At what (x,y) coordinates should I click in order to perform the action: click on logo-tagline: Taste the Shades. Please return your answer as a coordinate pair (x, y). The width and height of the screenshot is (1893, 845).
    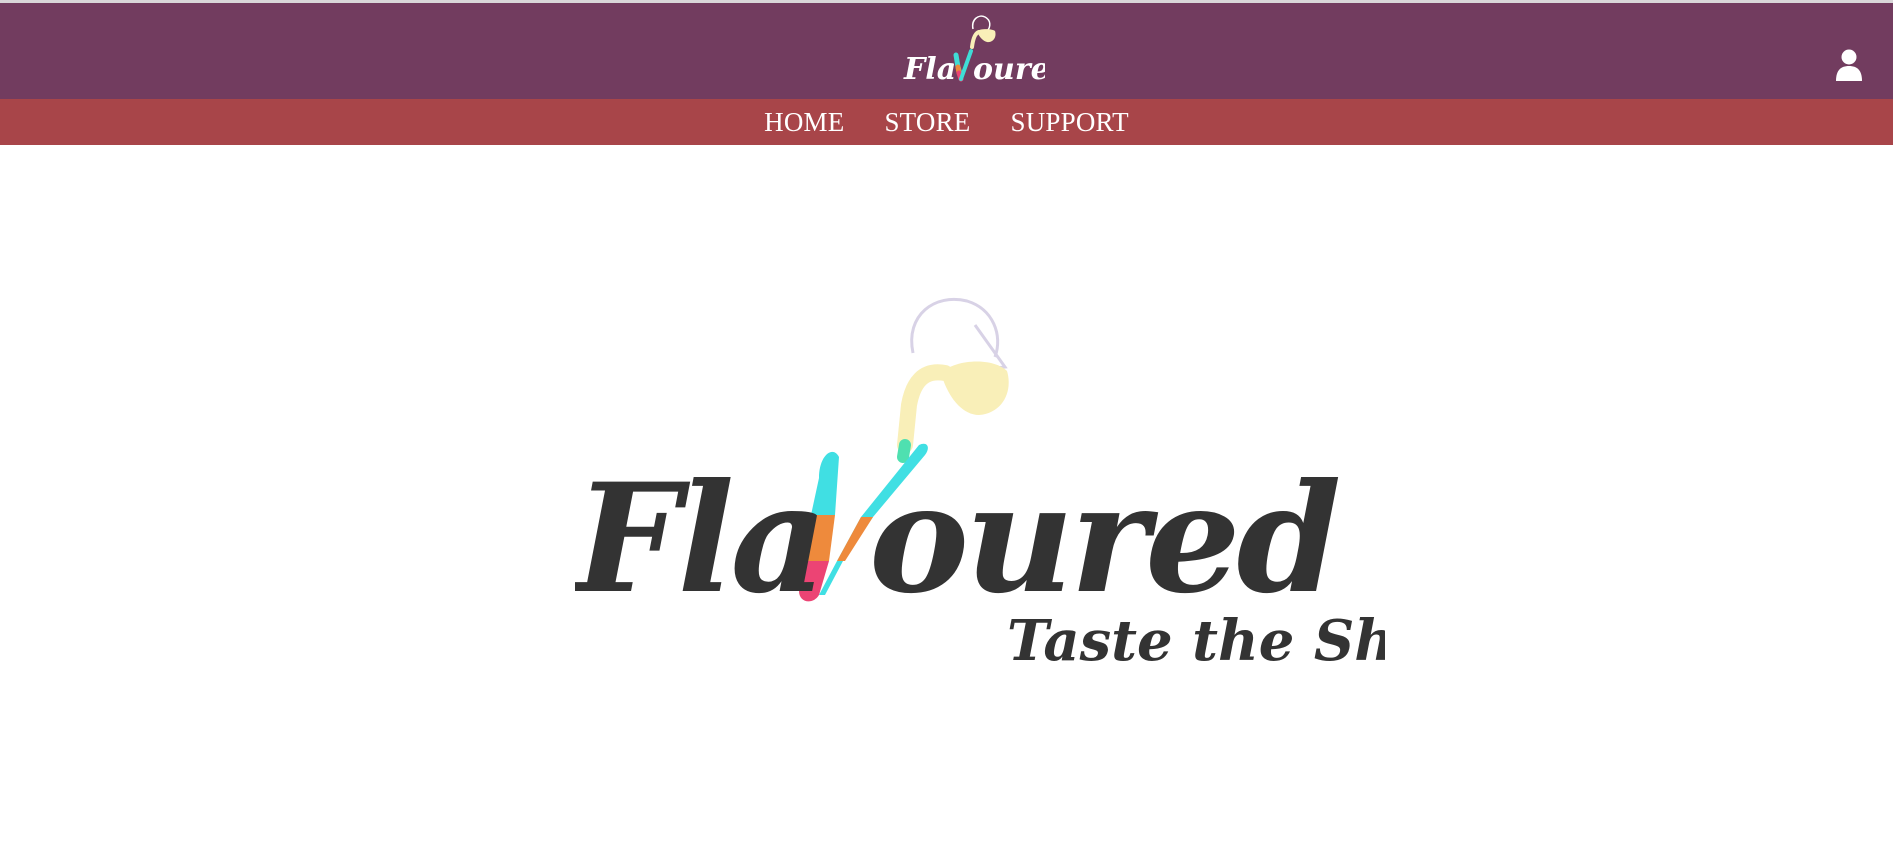
    Looking at the image, I should click on (1196, 641).